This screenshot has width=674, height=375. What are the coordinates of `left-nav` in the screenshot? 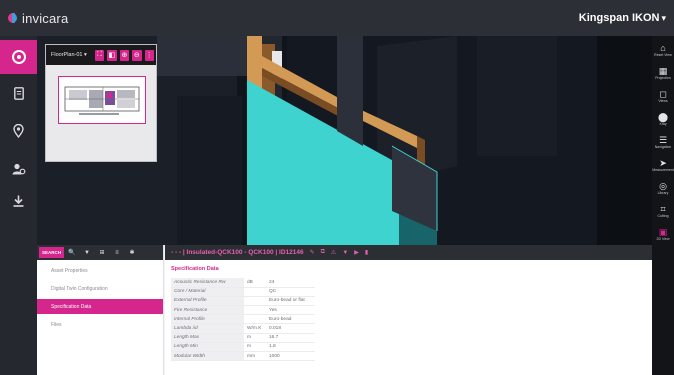 It's located at (18, 205).